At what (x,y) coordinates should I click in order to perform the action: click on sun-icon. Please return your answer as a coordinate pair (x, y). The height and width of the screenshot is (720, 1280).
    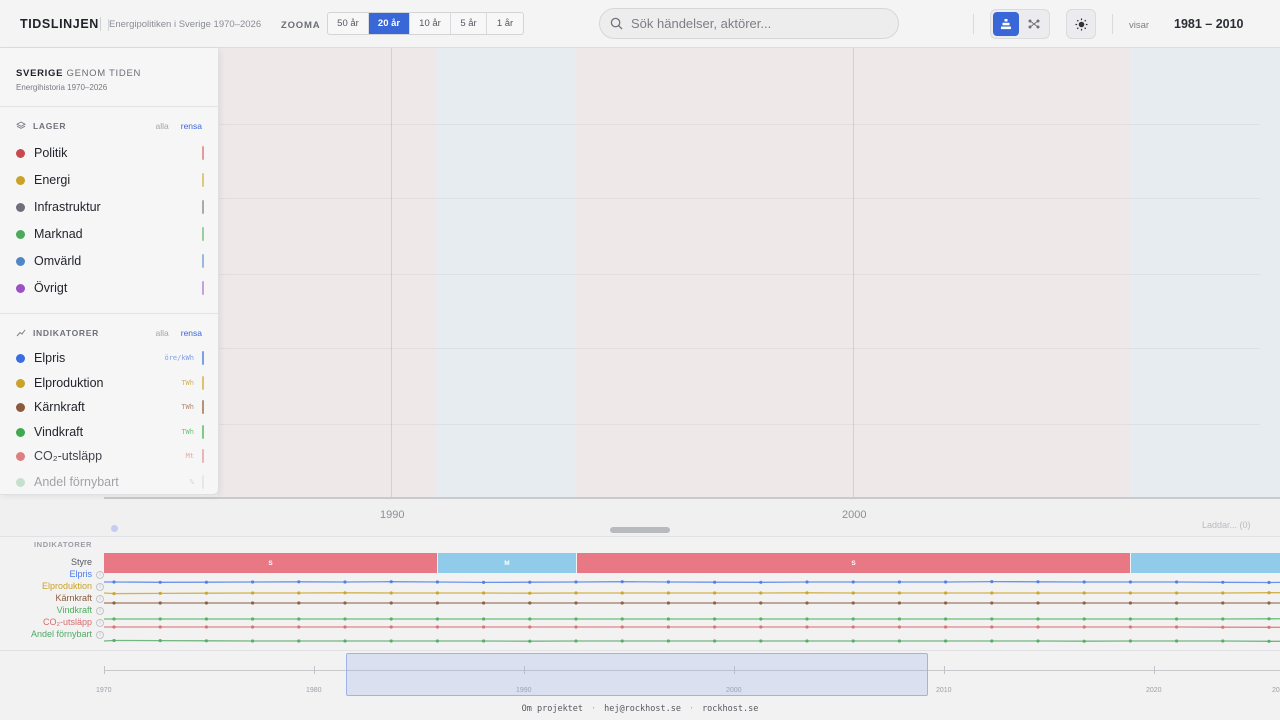
    Looking at the image, I should click on (1081, 24).